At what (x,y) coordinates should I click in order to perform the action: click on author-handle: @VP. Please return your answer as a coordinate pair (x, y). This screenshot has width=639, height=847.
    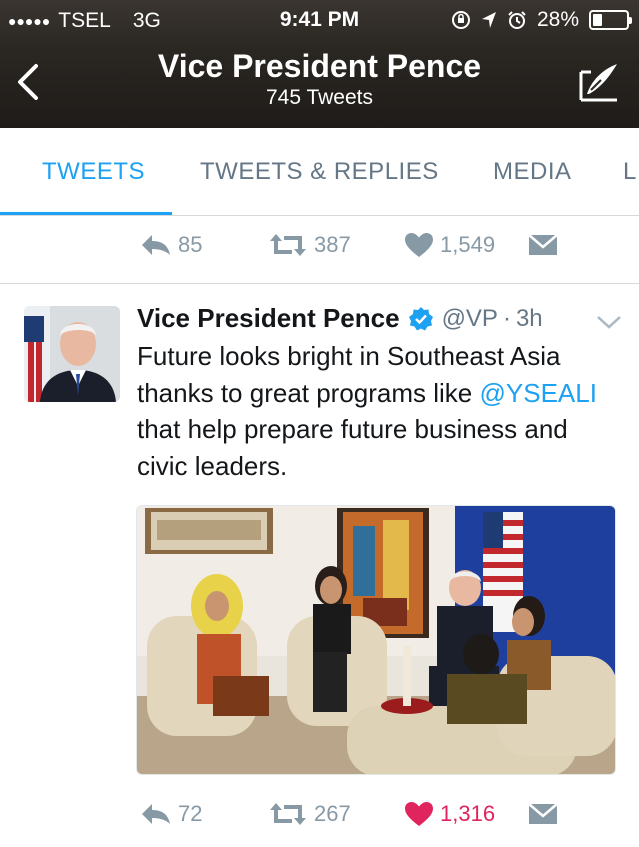
    Looking at the image, I should click on (470, 319).